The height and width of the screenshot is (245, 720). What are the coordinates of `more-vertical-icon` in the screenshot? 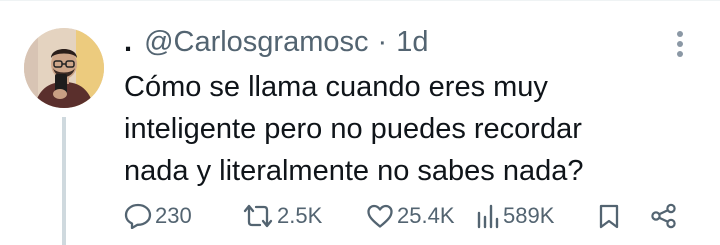 It's located at (680, 44).